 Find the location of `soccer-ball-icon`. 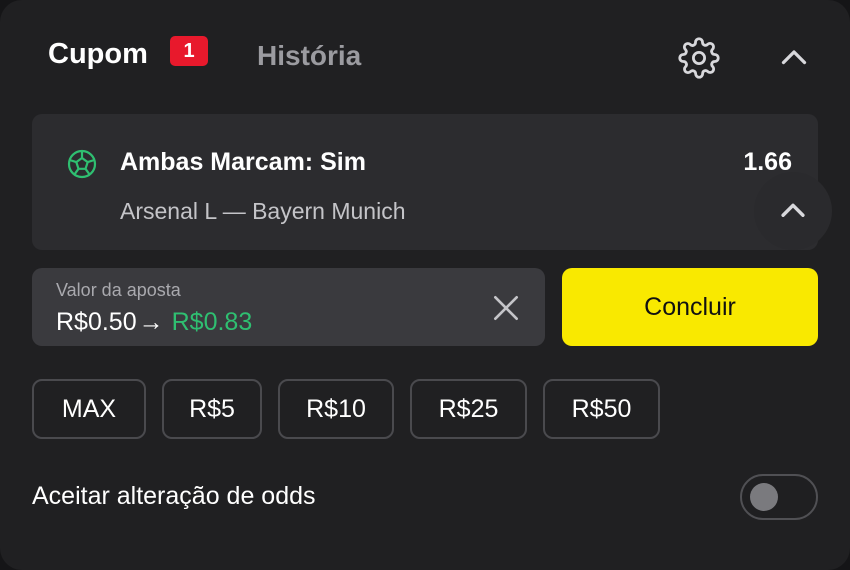

soccer-ball-icon is located at coordinates (82, 164).